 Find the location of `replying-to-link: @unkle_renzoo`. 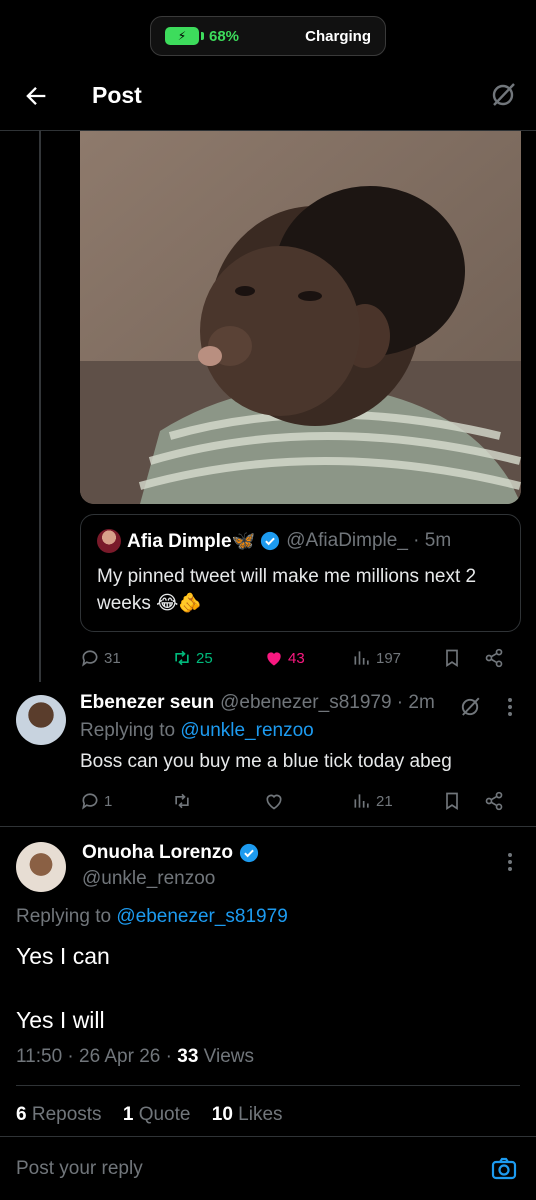

replying-to-link: @unkle_renzoo is located at coordinates (246, 730).